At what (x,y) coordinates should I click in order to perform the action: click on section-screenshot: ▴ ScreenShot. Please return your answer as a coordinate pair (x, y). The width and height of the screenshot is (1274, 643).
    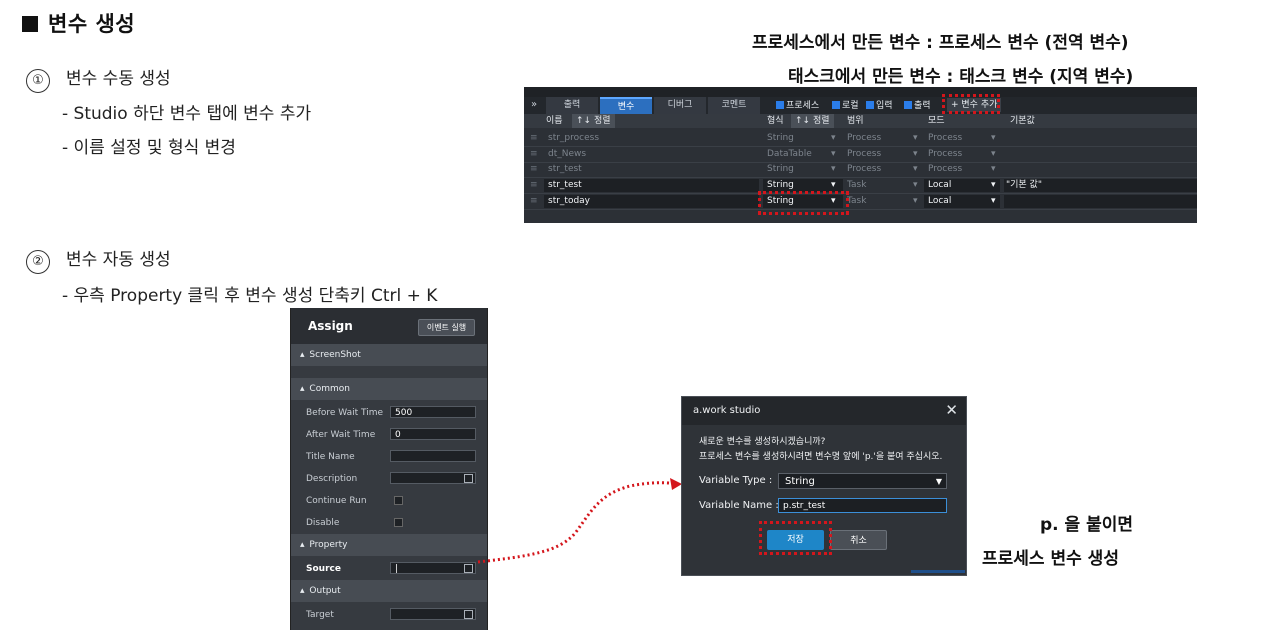
    Looking at the image, I should click on (389, 355).